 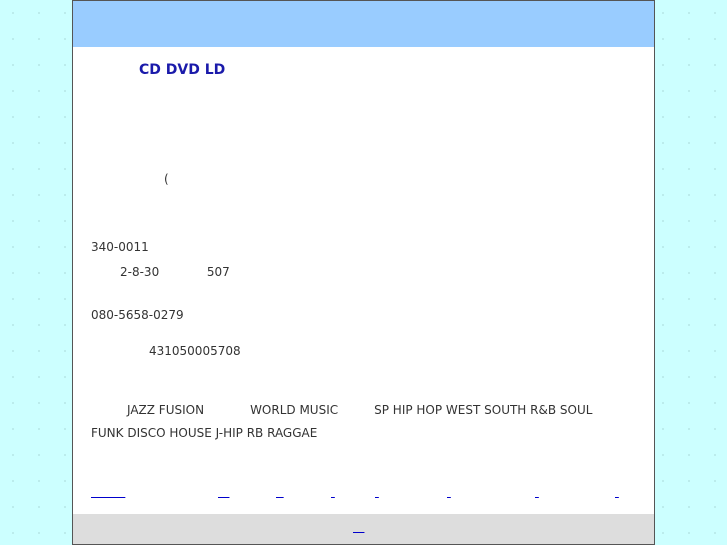 What do you see at coordinates (175, 272) in the screenshot?
I see `address: 2-8-30 507` at bounding box center [175, 272].